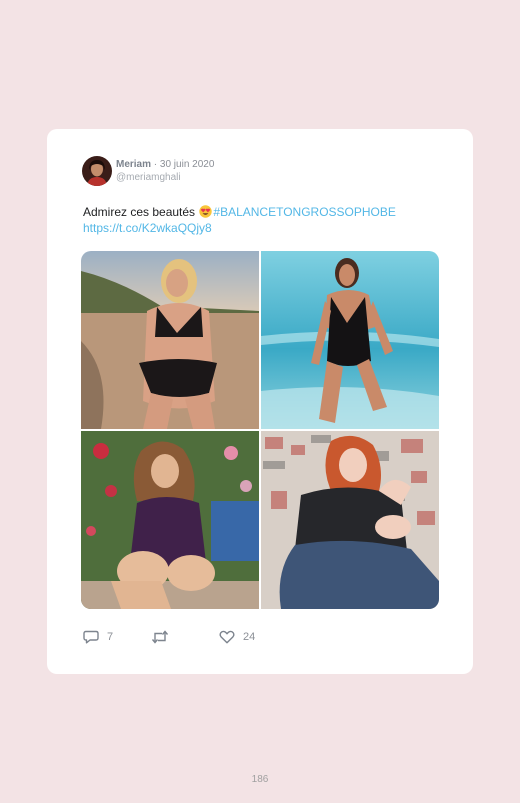 Image resolution: width=520 pixels, height=803 pixels. What do you see at coordinates (91, 637) in the screenshot?
I see `reply-icon` at bounding box center [91, 637].